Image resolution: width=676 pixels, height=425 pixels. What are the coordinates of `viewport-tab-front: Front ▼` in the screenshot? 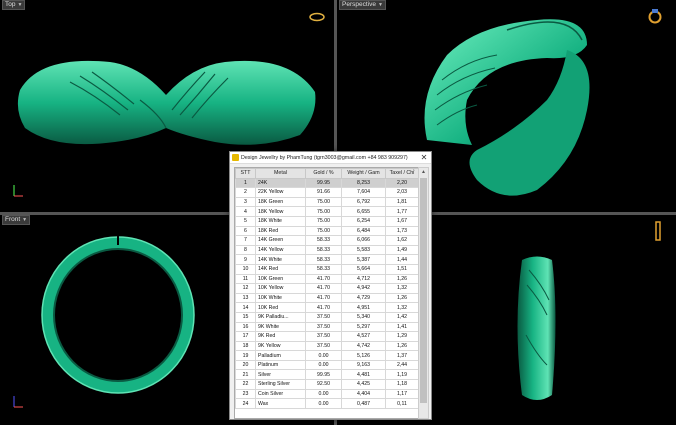 It's located at (16, 220).